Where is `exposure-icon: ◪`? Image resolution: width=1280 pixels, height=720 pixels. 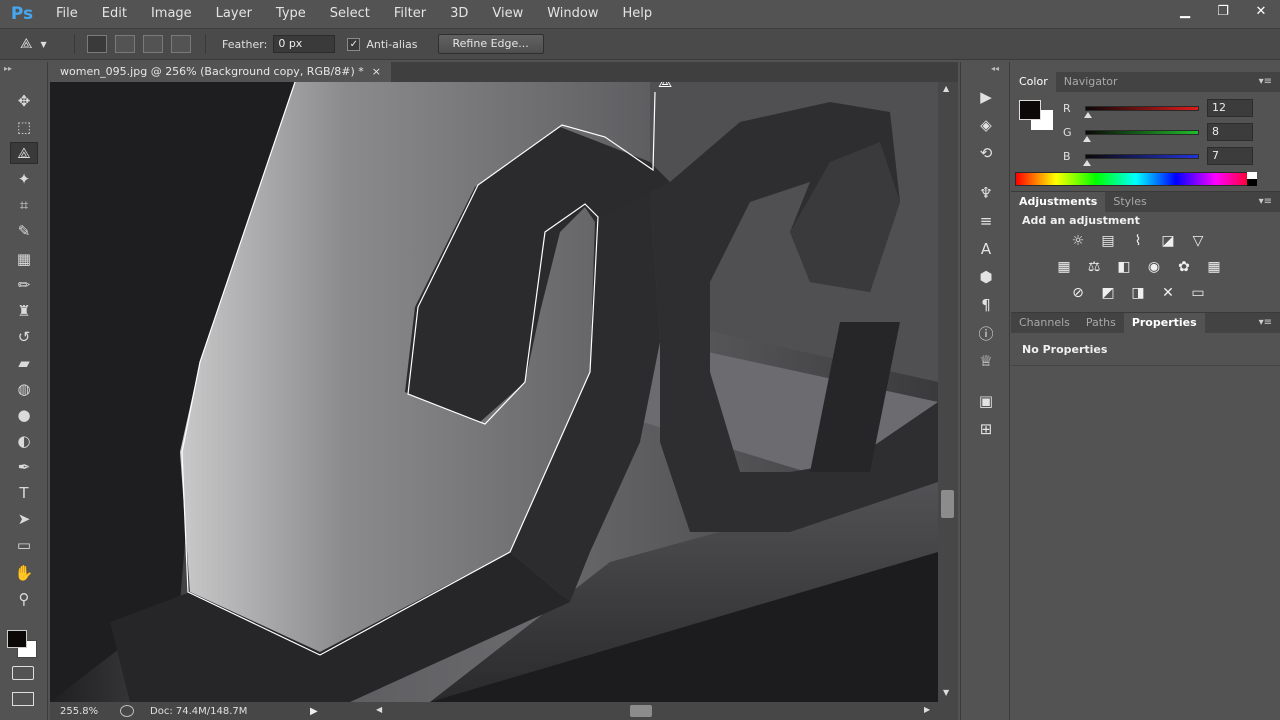
exposure-icon: ◪ is located at coordinates (1168, 241).